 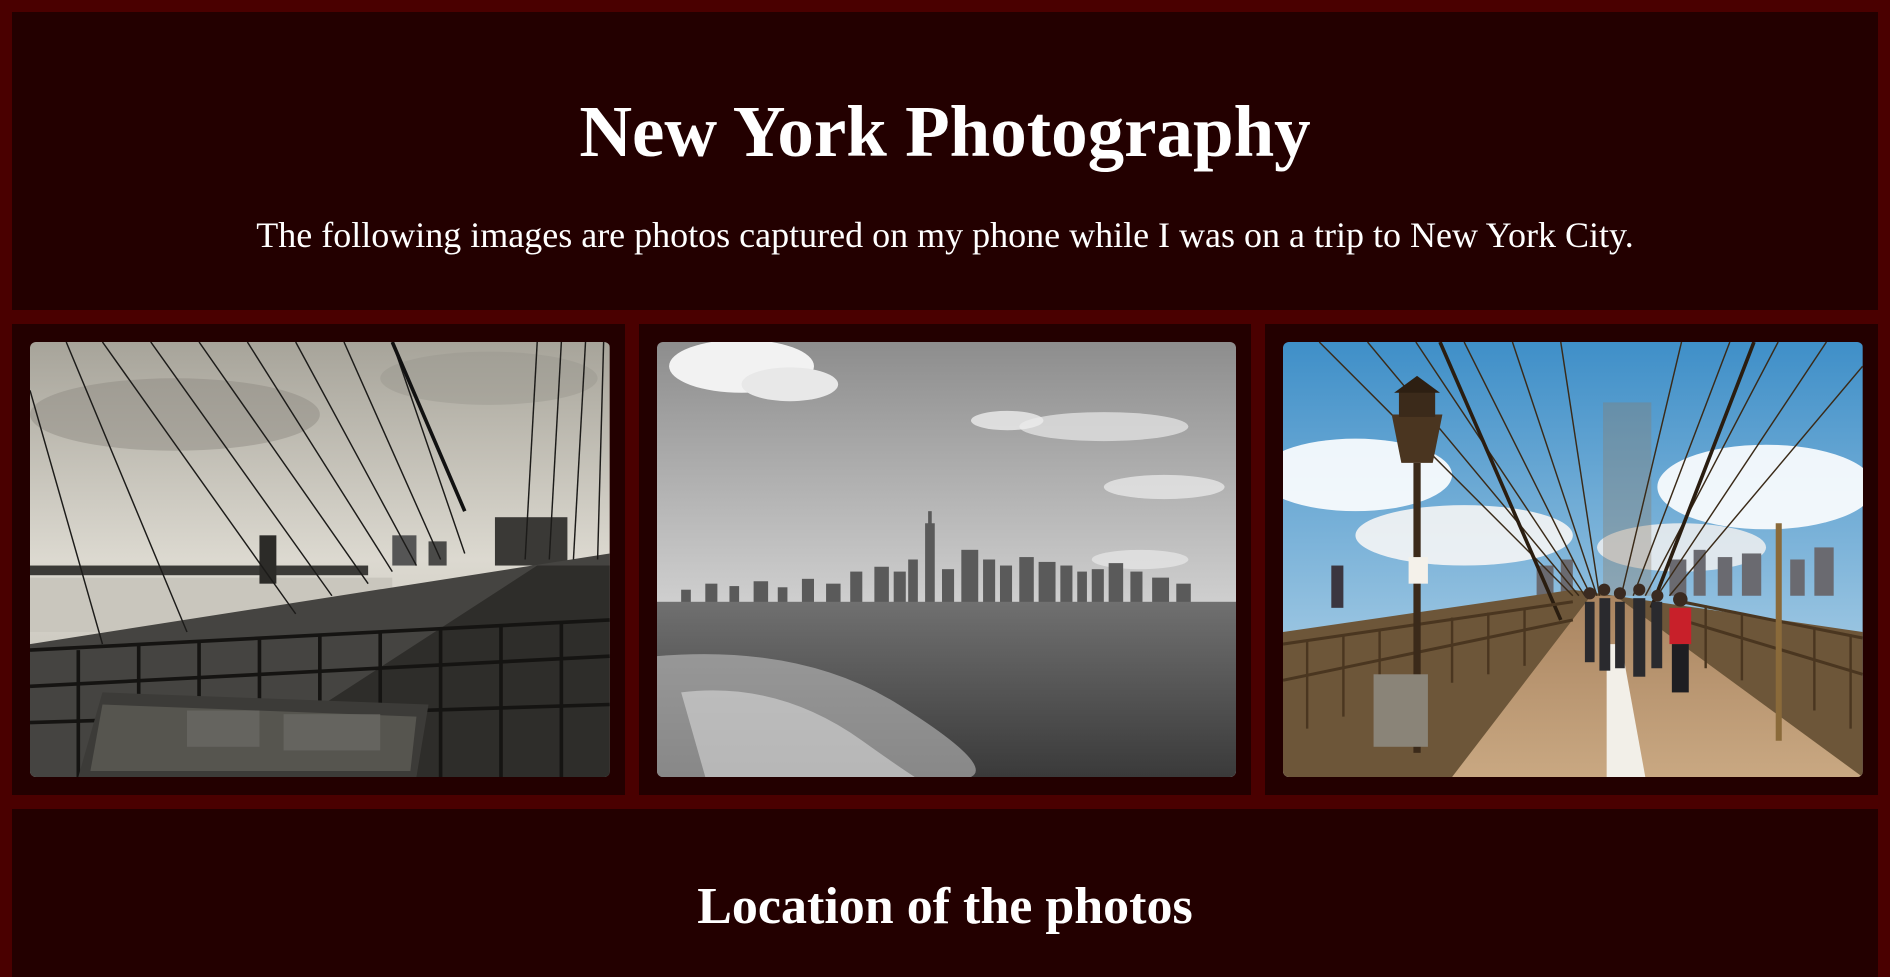 I want to click on photo-brooklyn-bridge-walkway, so click(x=1573, y=559).